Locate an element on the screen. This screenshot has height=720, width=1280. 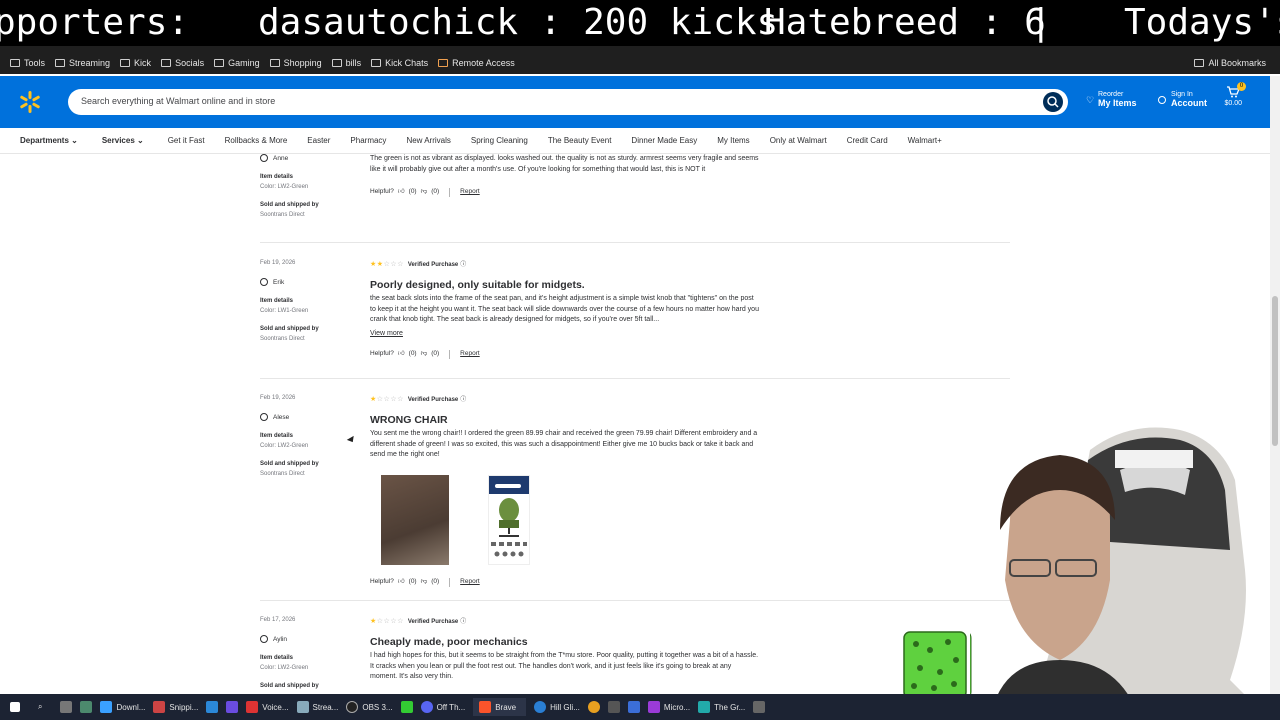
download-icon is located at coordinates (106, 707).